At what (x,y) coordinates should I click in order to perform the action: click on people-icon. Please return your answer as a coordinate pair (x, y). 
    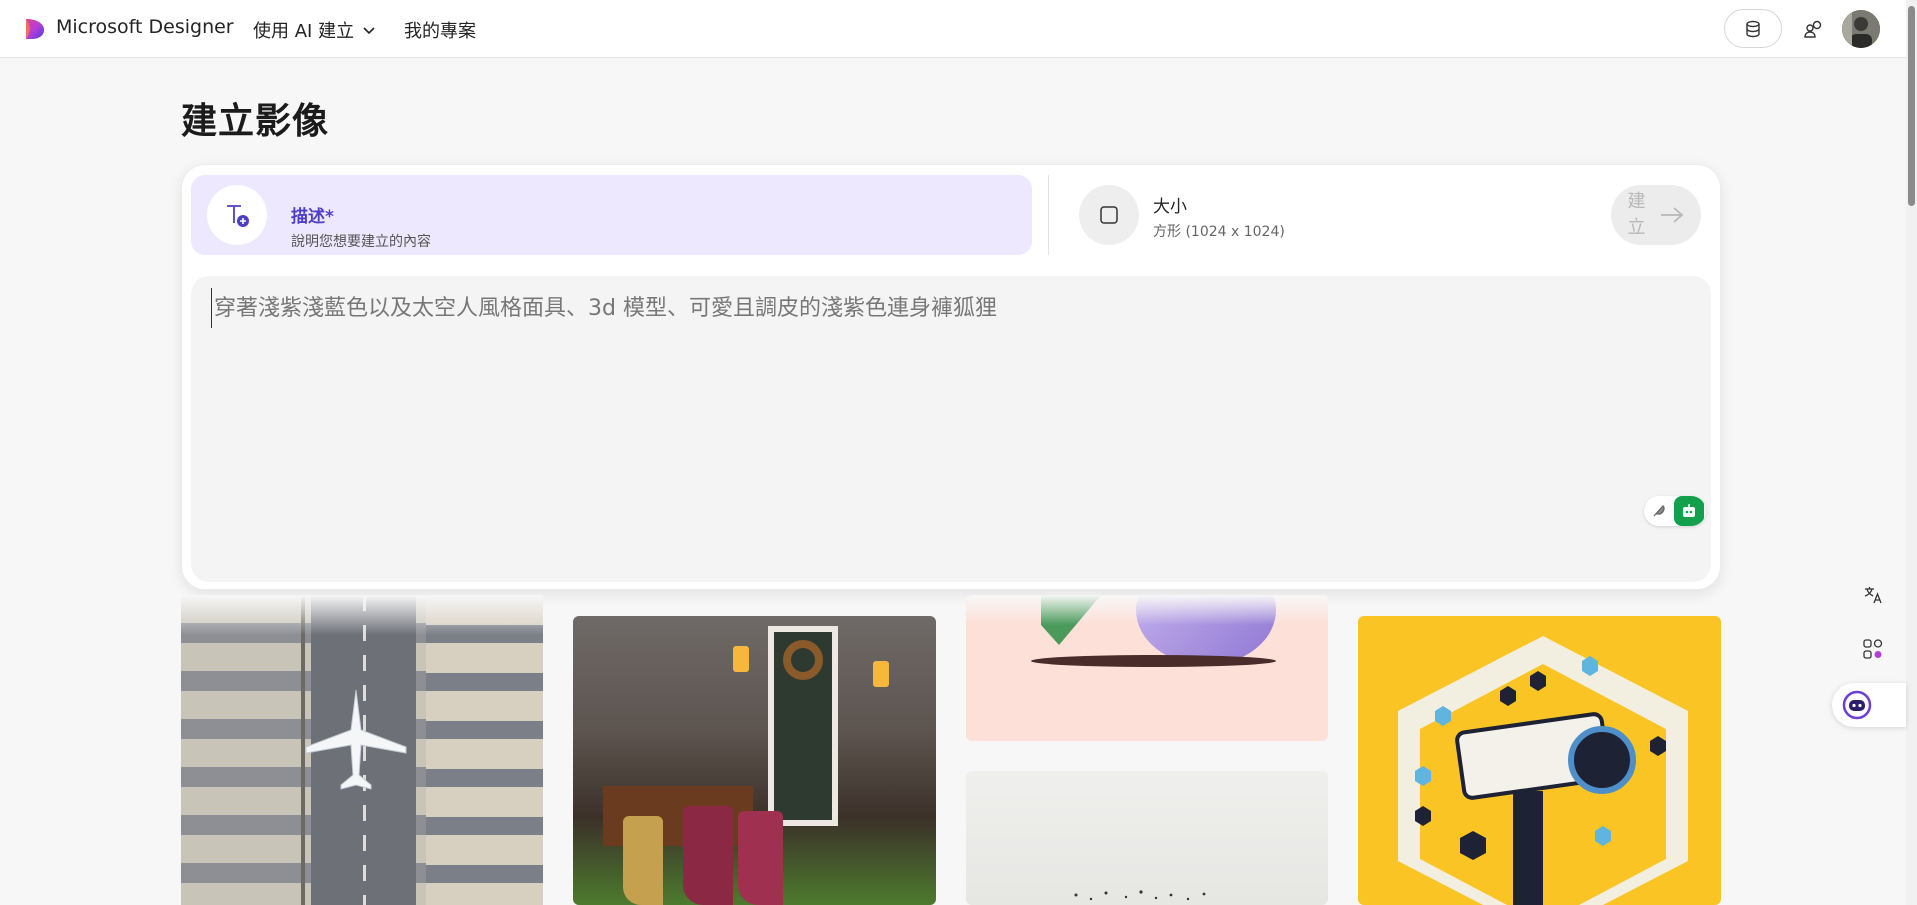
    Looking at the image, I should click on (1813, 29).